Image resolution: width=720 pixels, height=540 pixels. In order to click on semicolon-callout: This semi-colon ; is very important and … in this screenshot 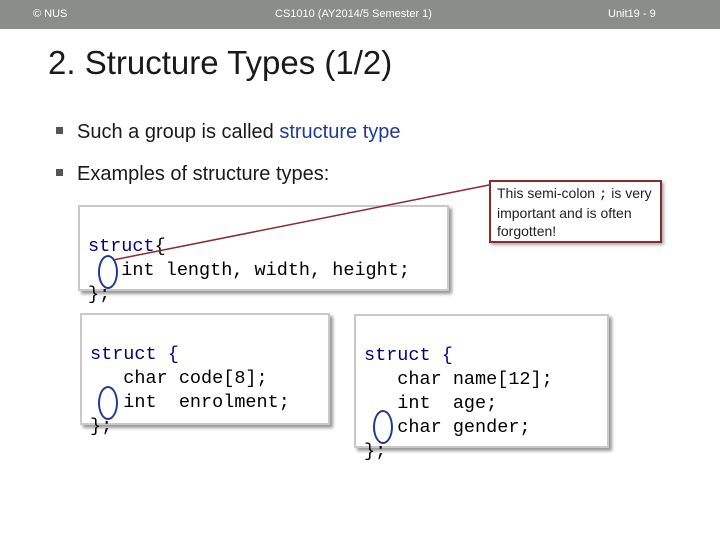, I will do `click(575, 211)`.